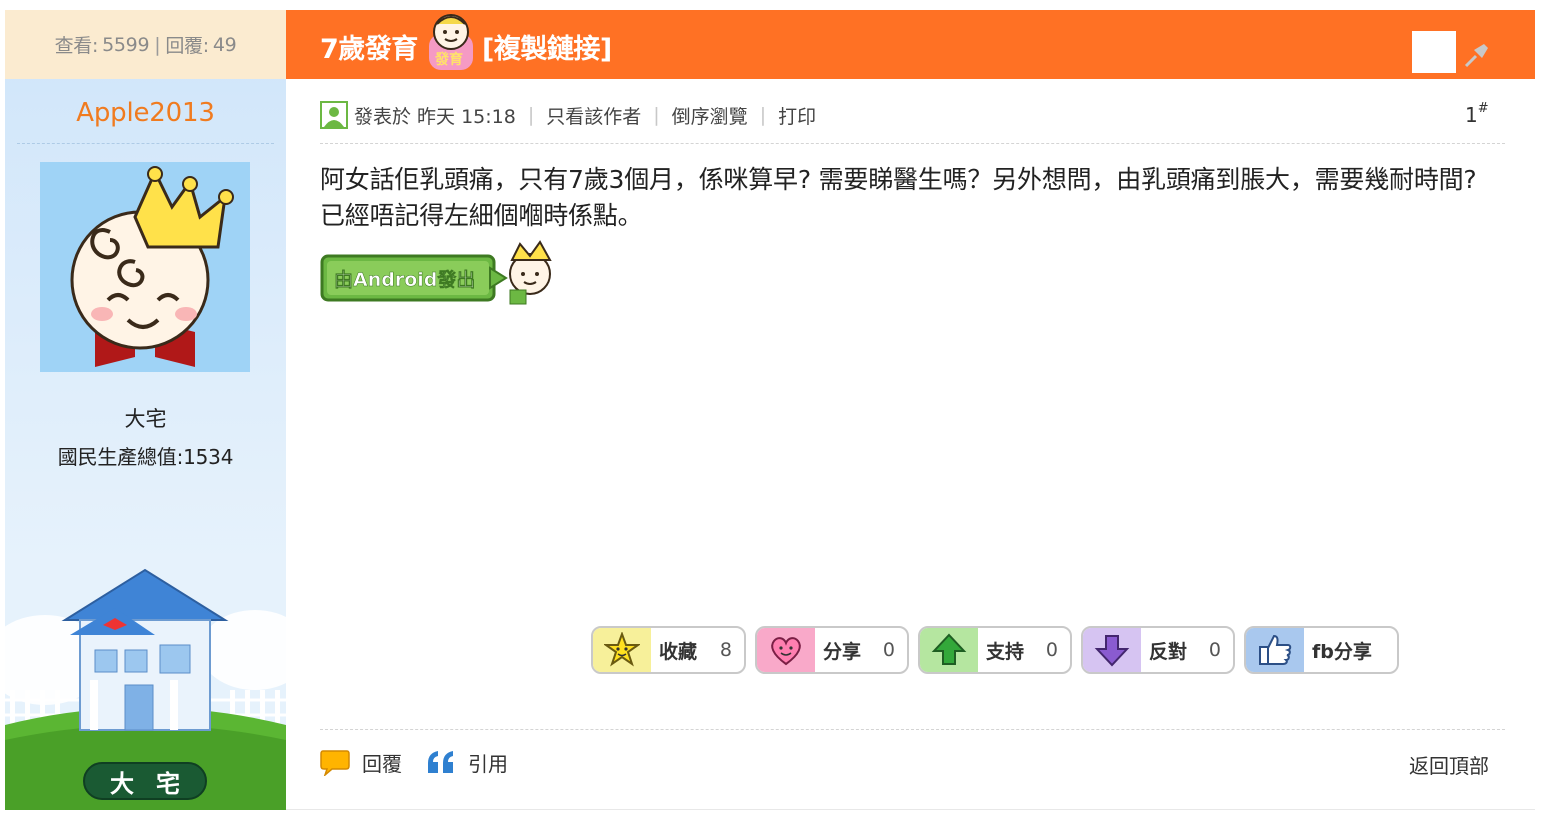 This screenshot has width=1546, height=814. Describe the element at coordinates (842, 651) in the screenshot. I see `share-label: 分享` at that location.